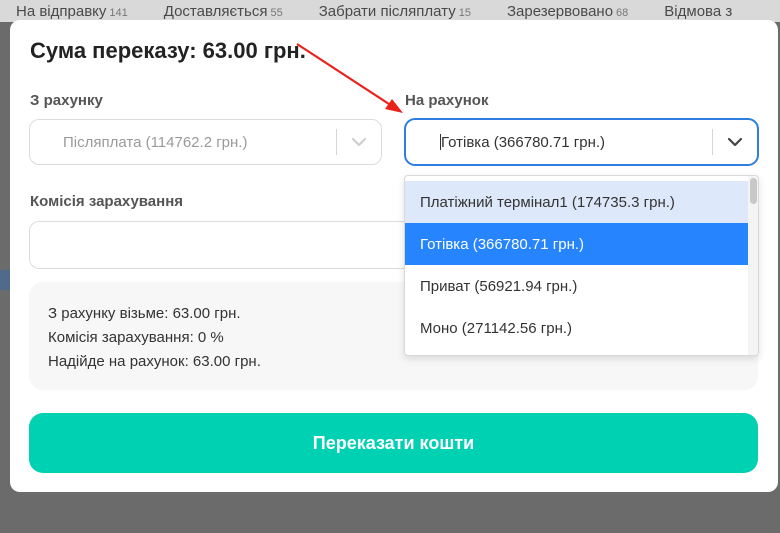 The height and width of the screenshot is (533, 780). Describe the element at coordinates (66, 100) in the screenshot. I see `from-account-label: З рахунку` at that location.